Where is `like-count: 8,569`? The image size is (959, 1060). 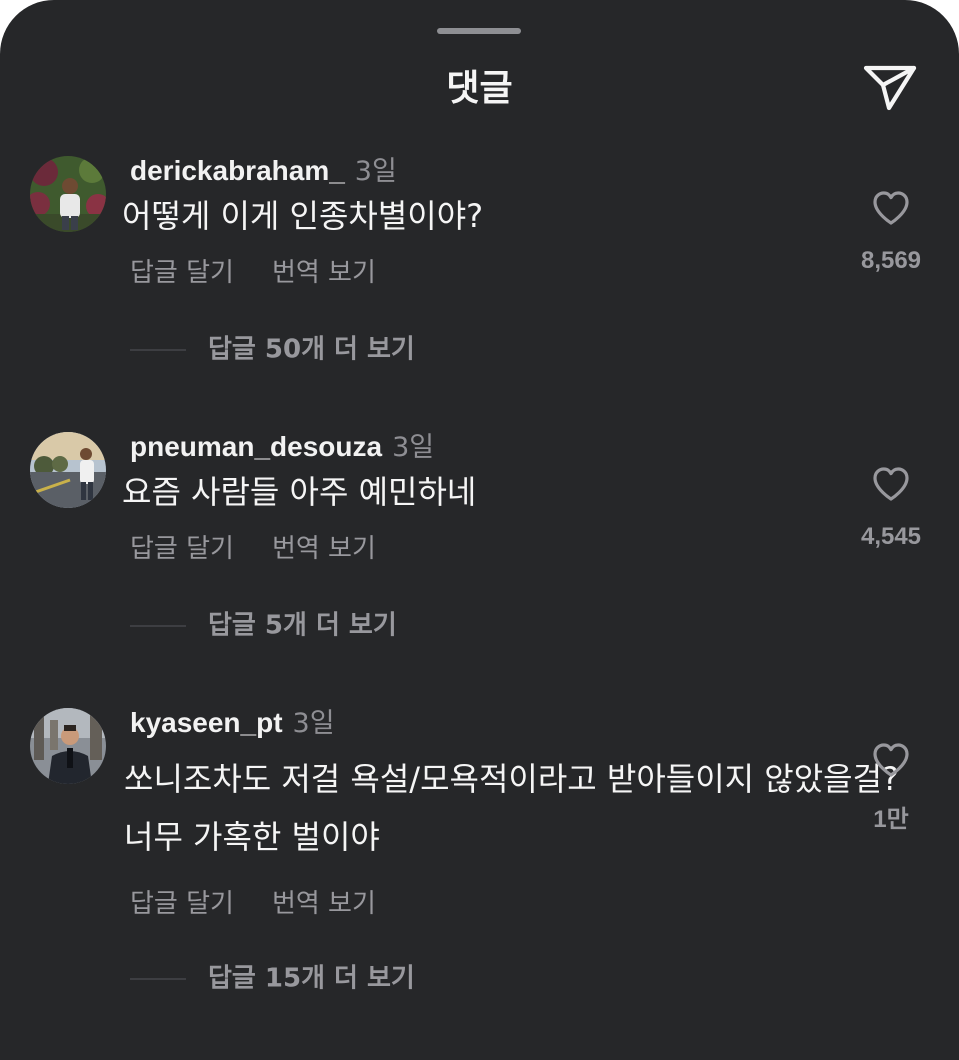
like-count: 8,569 is located at coordinates (891, 260).